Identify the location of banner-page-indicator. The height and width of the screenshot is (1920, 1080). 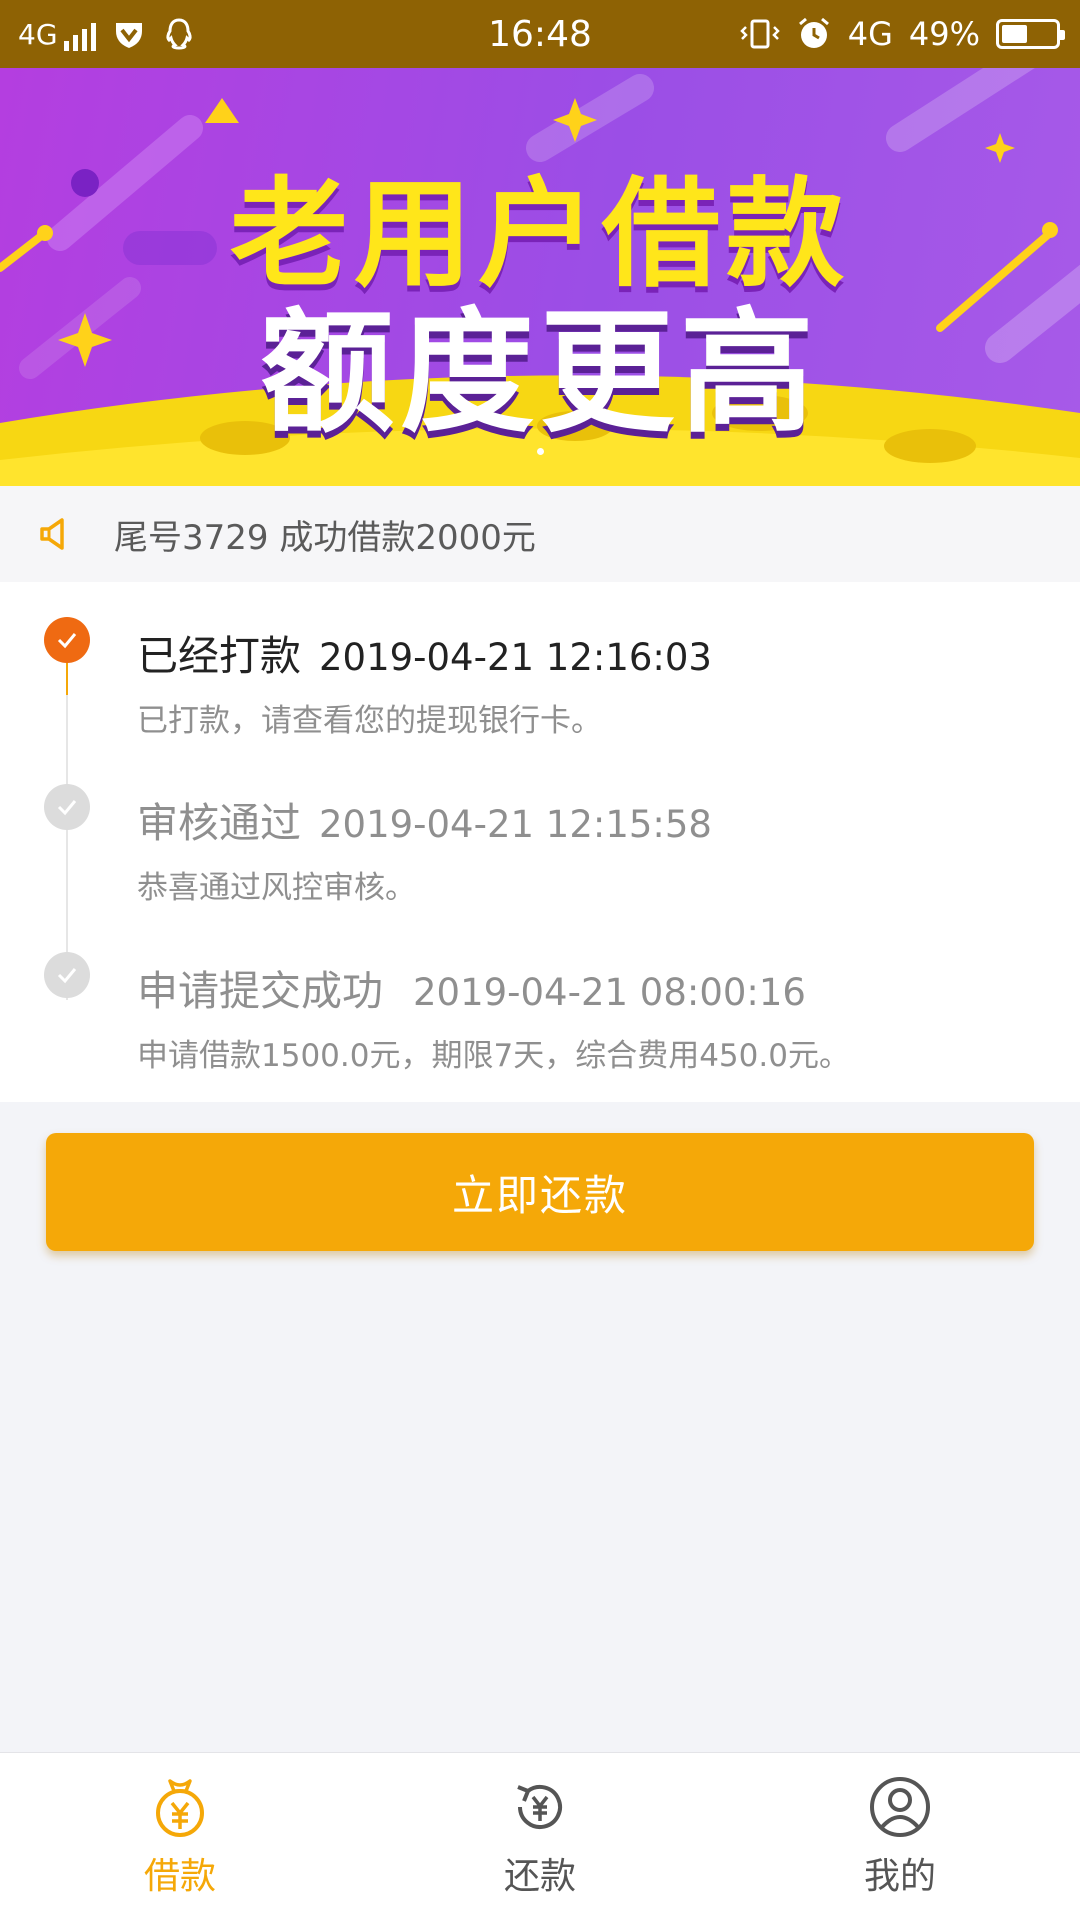
(540, 451).